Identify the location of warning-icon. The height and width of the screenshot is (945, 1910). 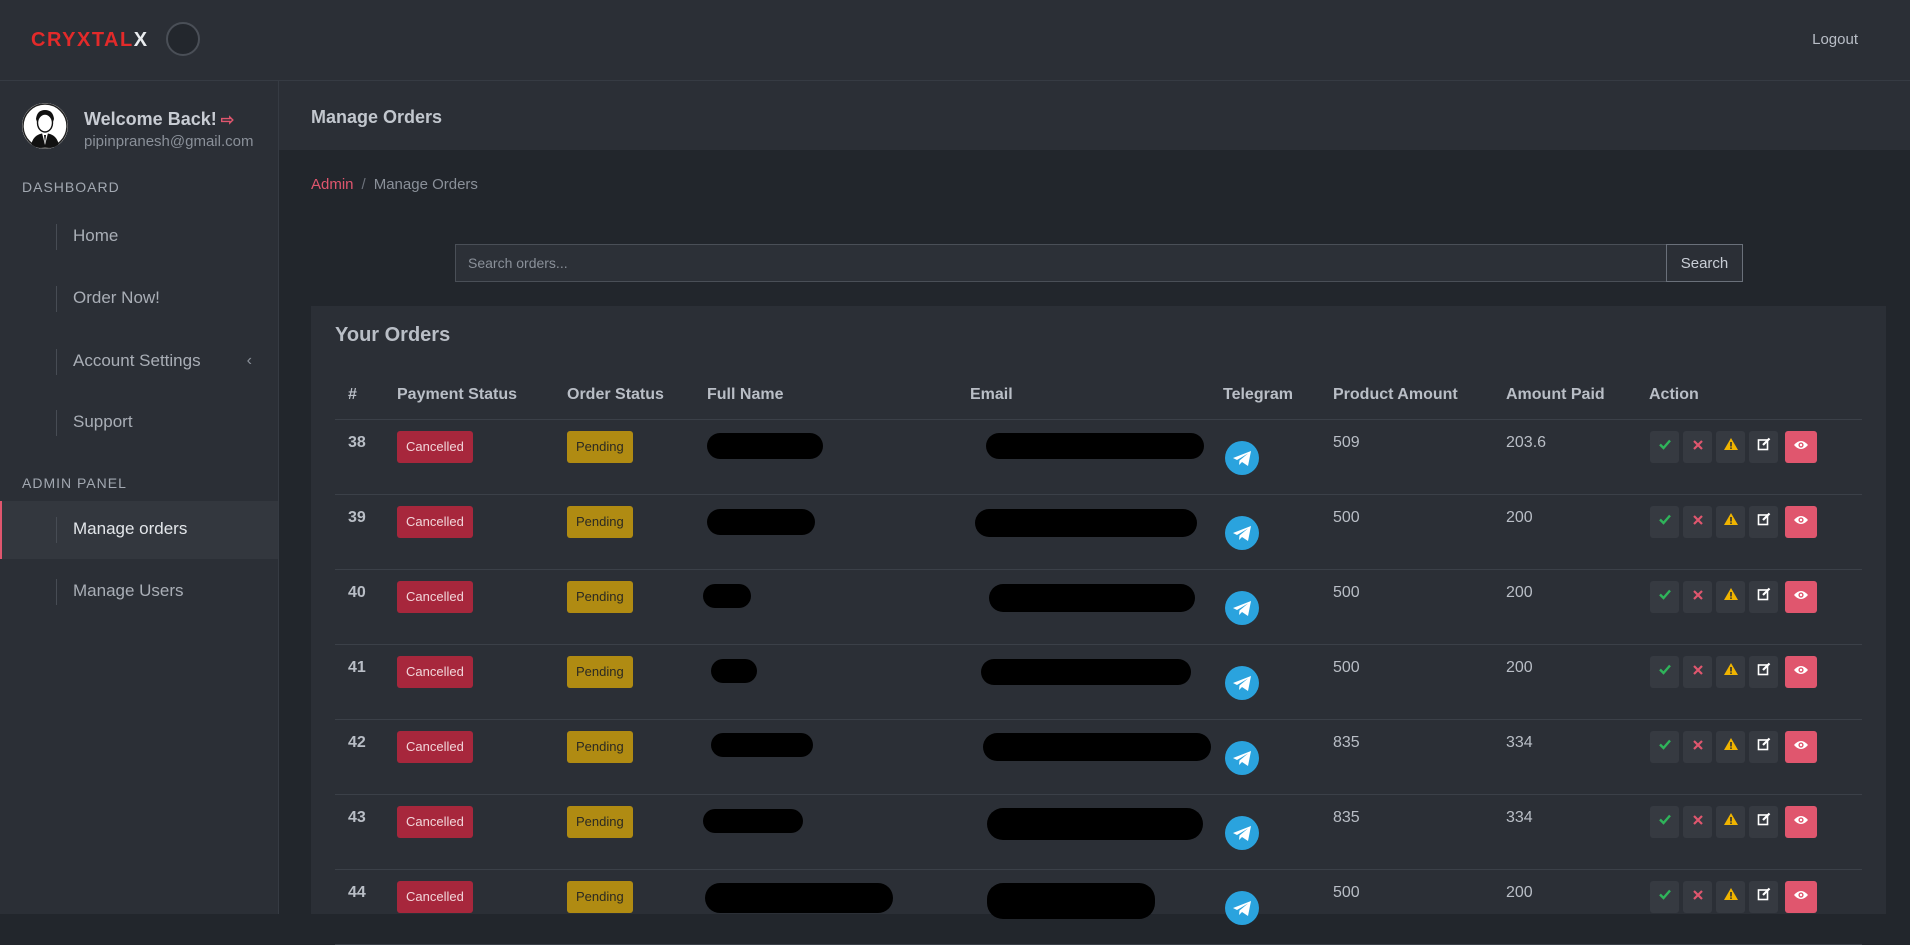
(1731, 596).